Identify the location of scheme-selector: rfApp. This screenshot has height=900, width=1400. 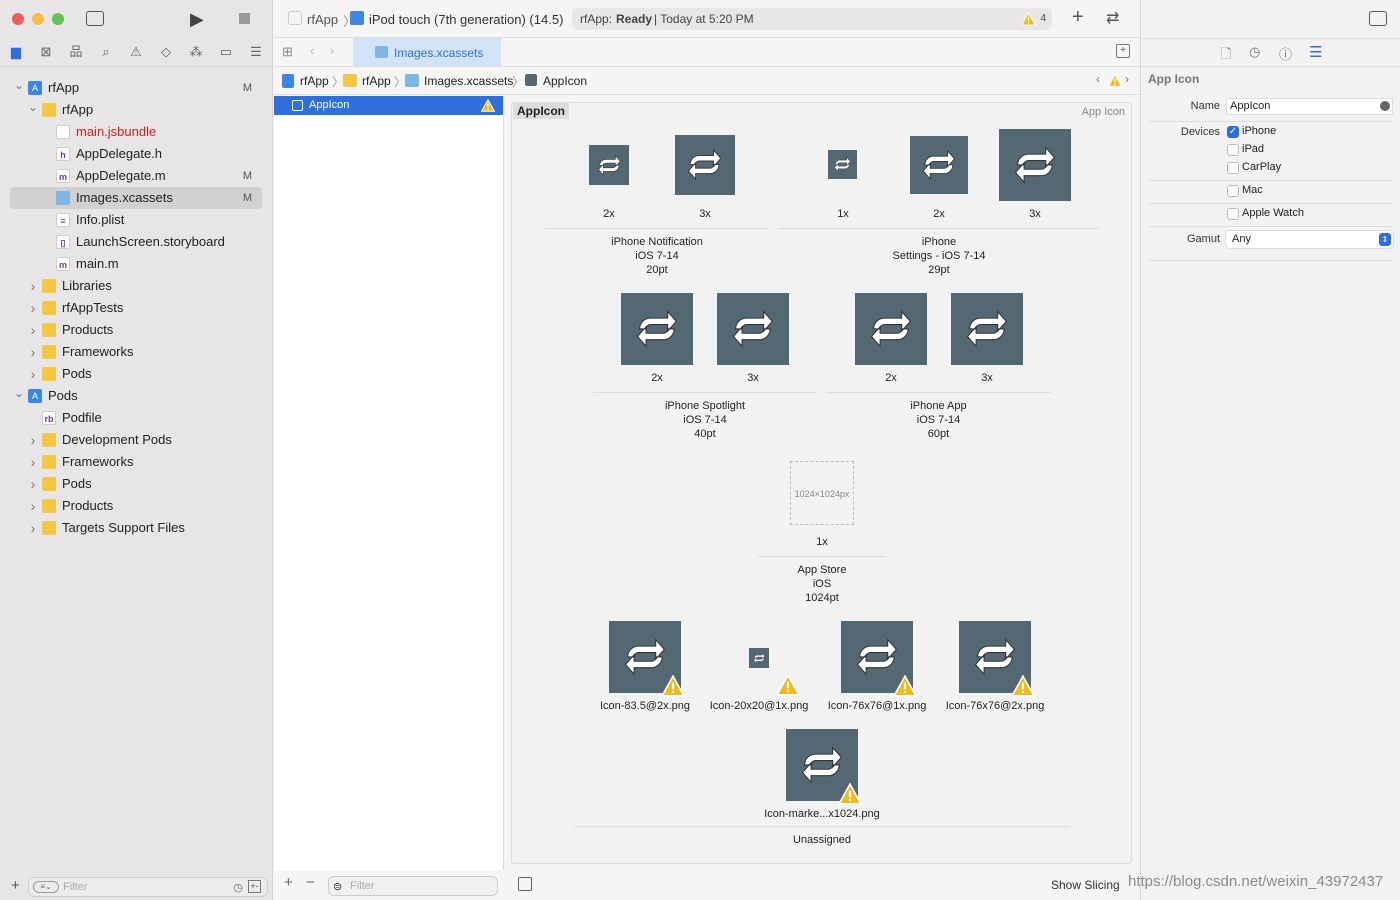
(322, 19).